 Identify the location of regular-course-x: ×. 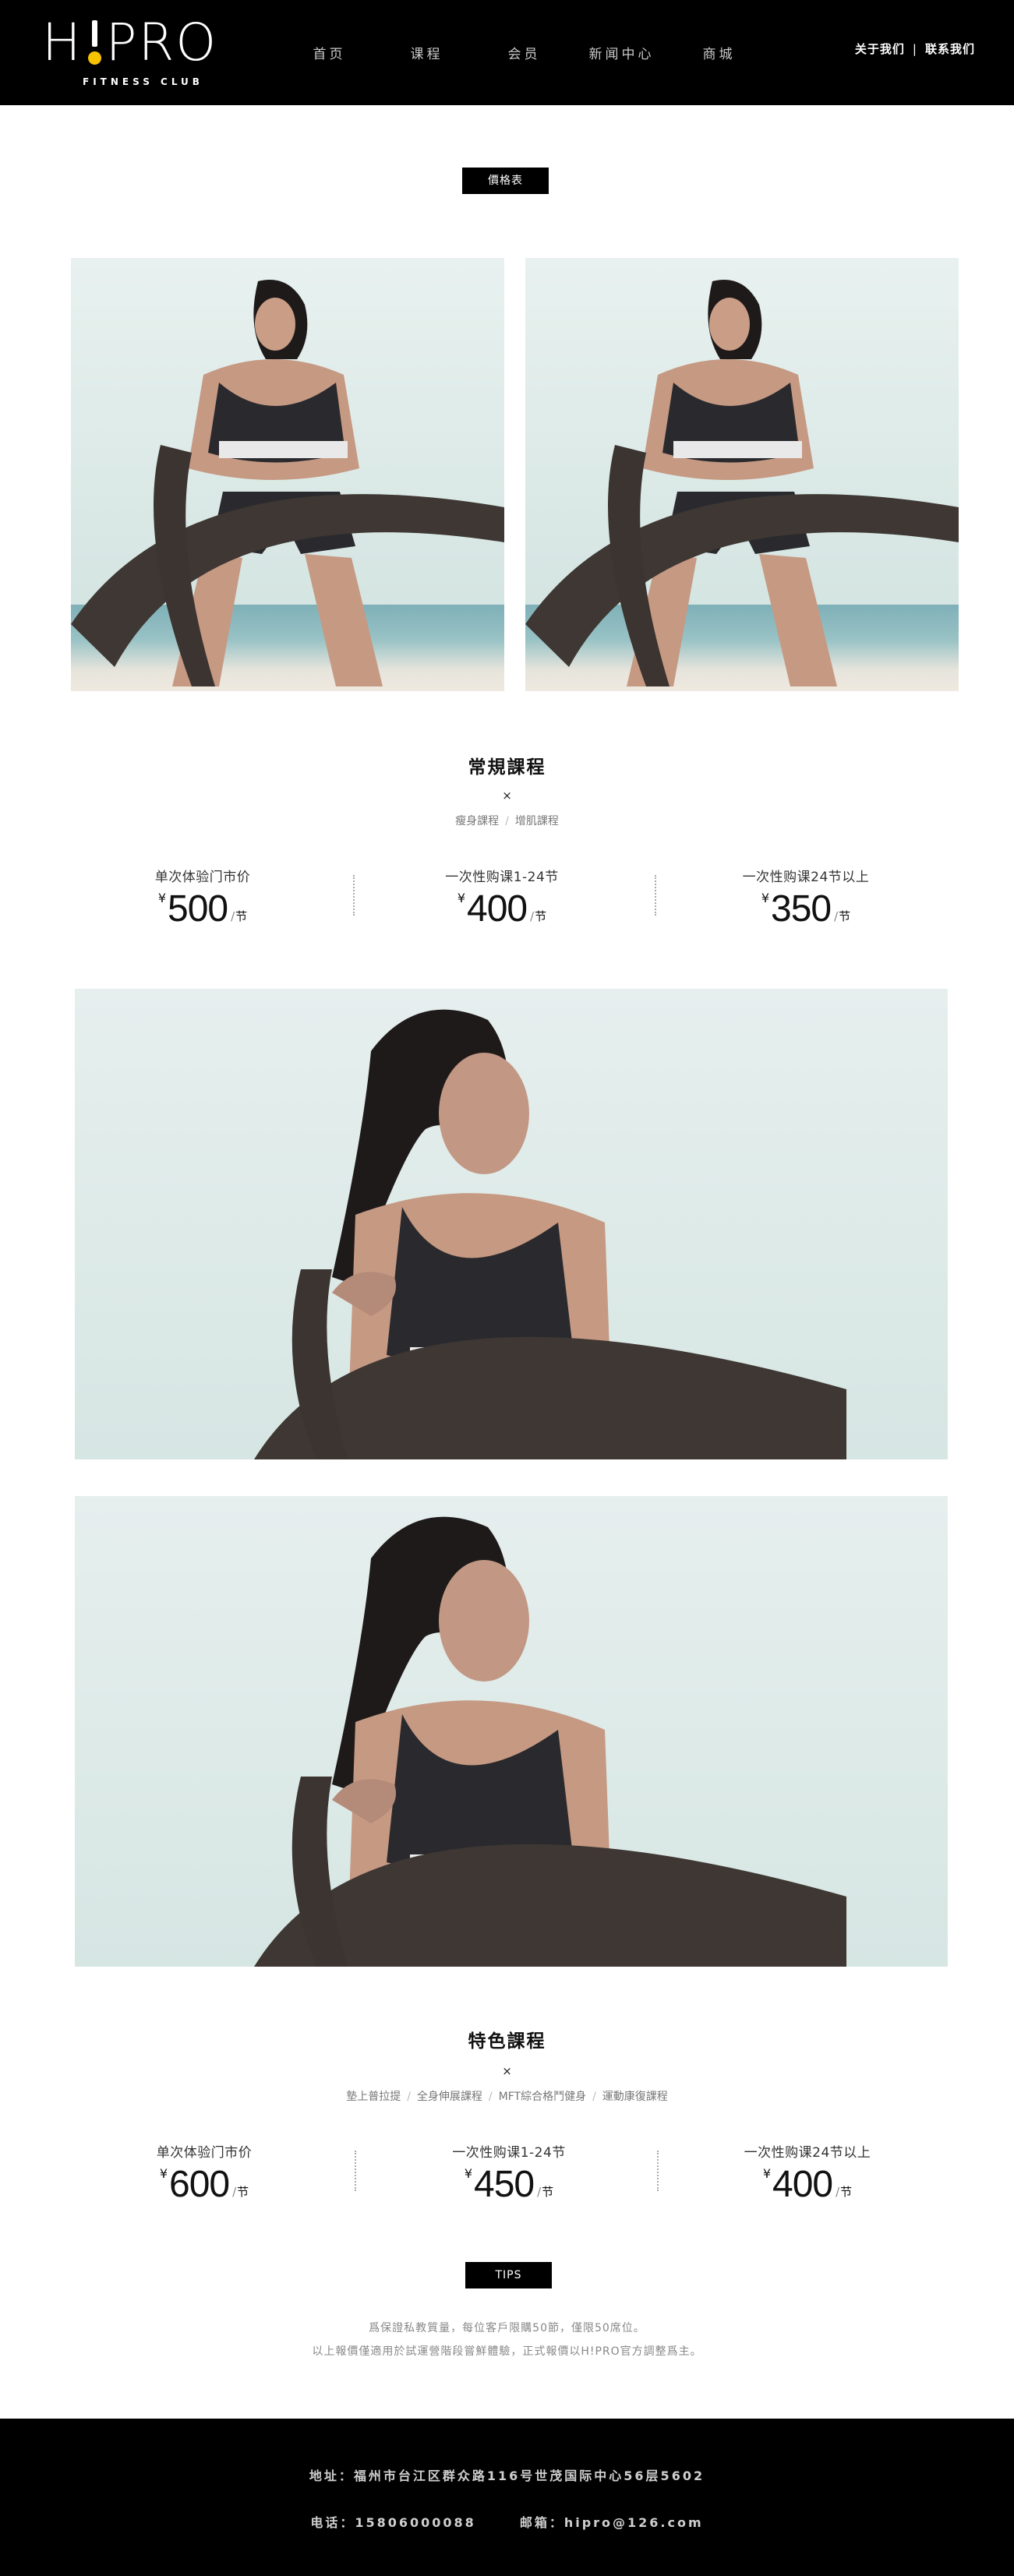
(507, 796).